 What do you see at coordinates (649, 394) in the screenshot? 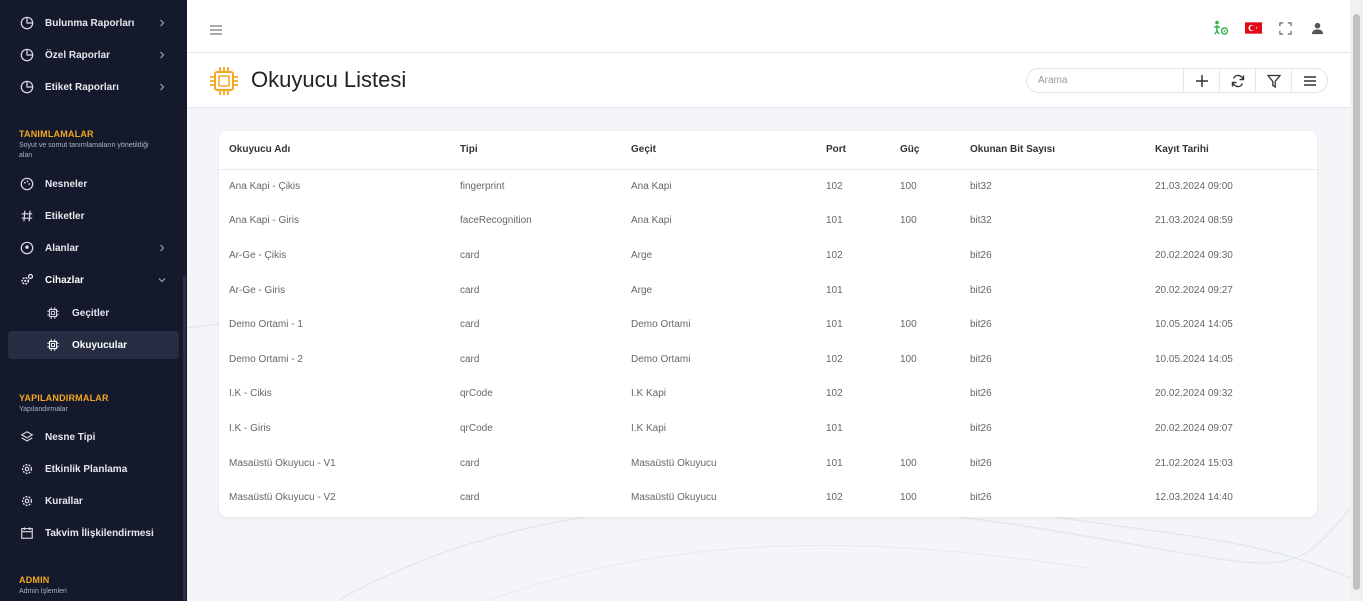
I see `table-cell: I.K Kapi` at bounding box center [649, 394].